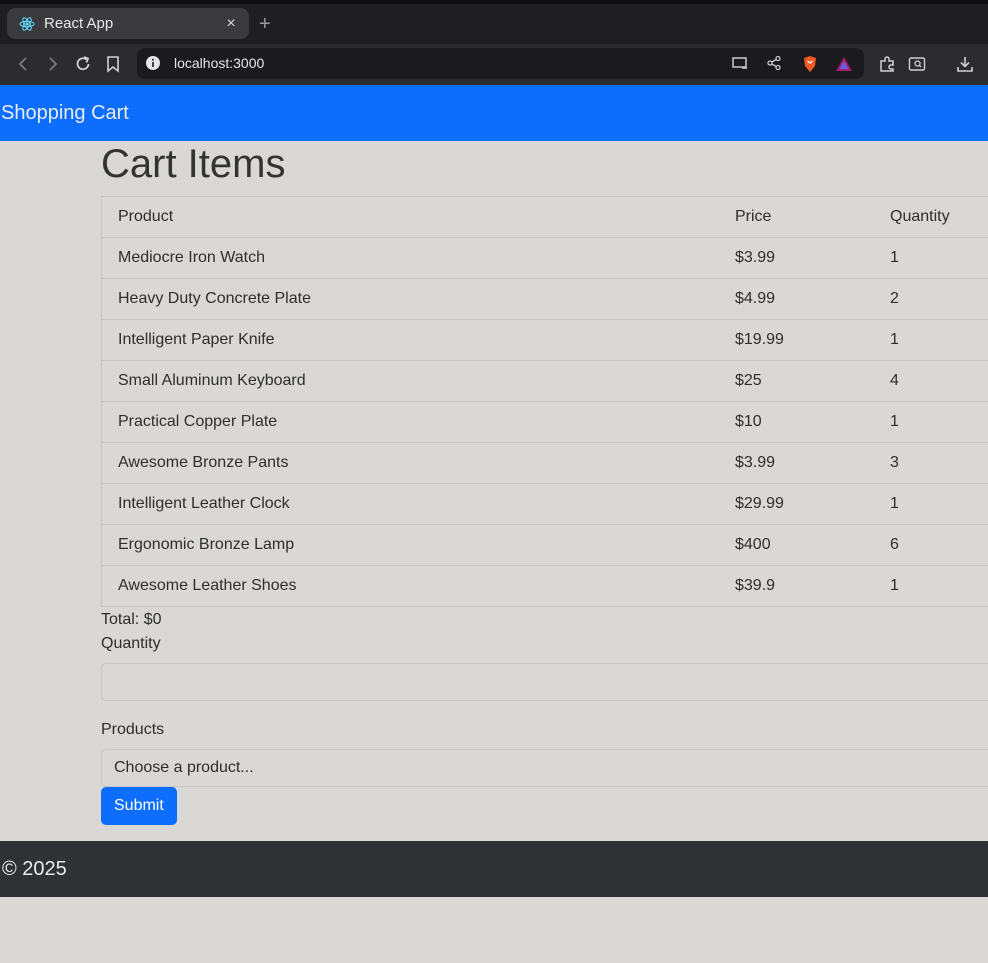 The image size is (988, 963). Describe the element at coordinates (113, 64) in the screenshot. I see `bookmark-icon` at that location.